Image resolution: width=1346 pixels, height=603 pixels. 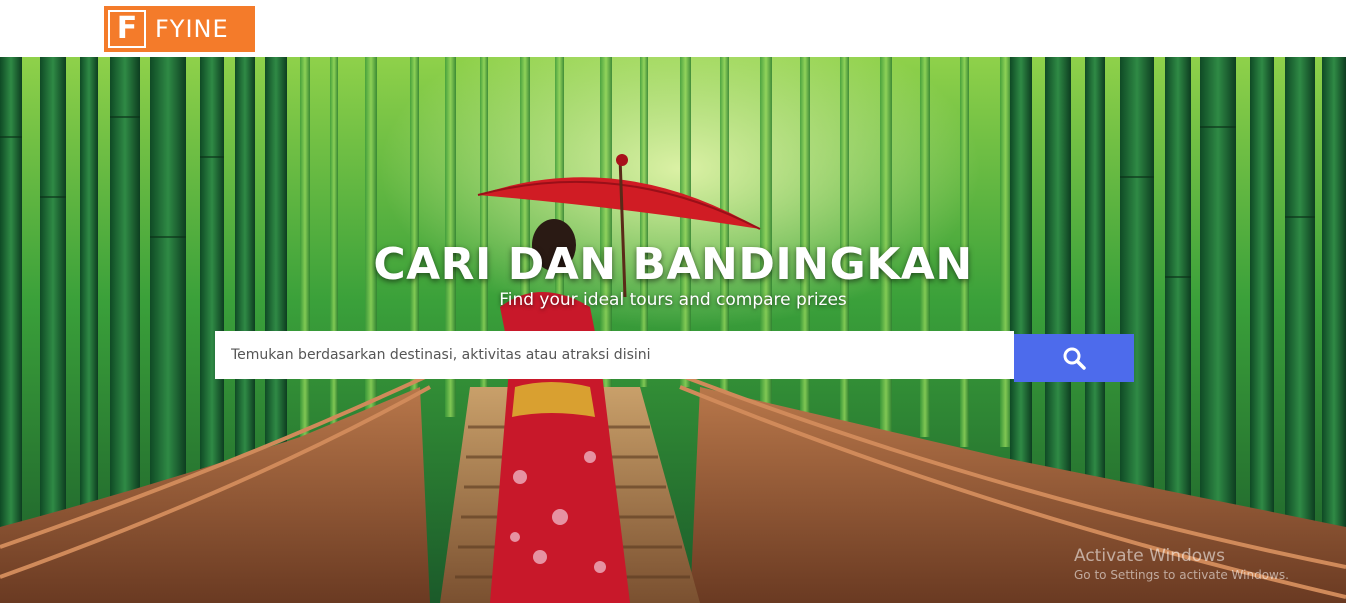 I want to click on search-button, so click(x=1074, y=358).